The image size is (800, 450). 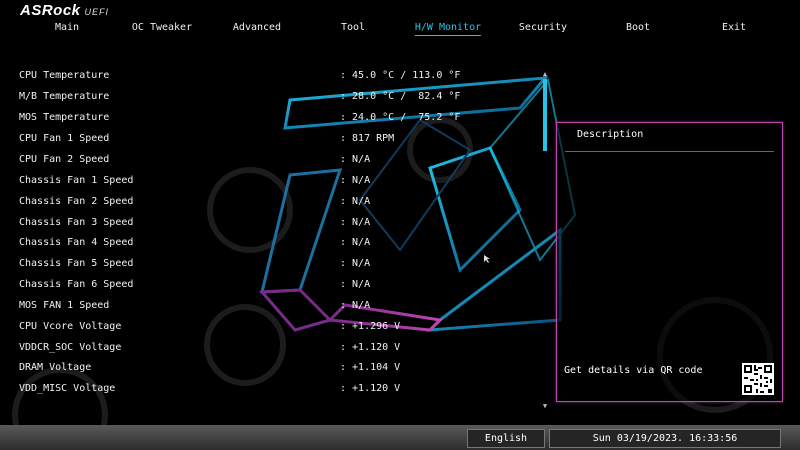 I want to click on row-label: Chassis Fan 2 Speed, so click(x=76, y=201).